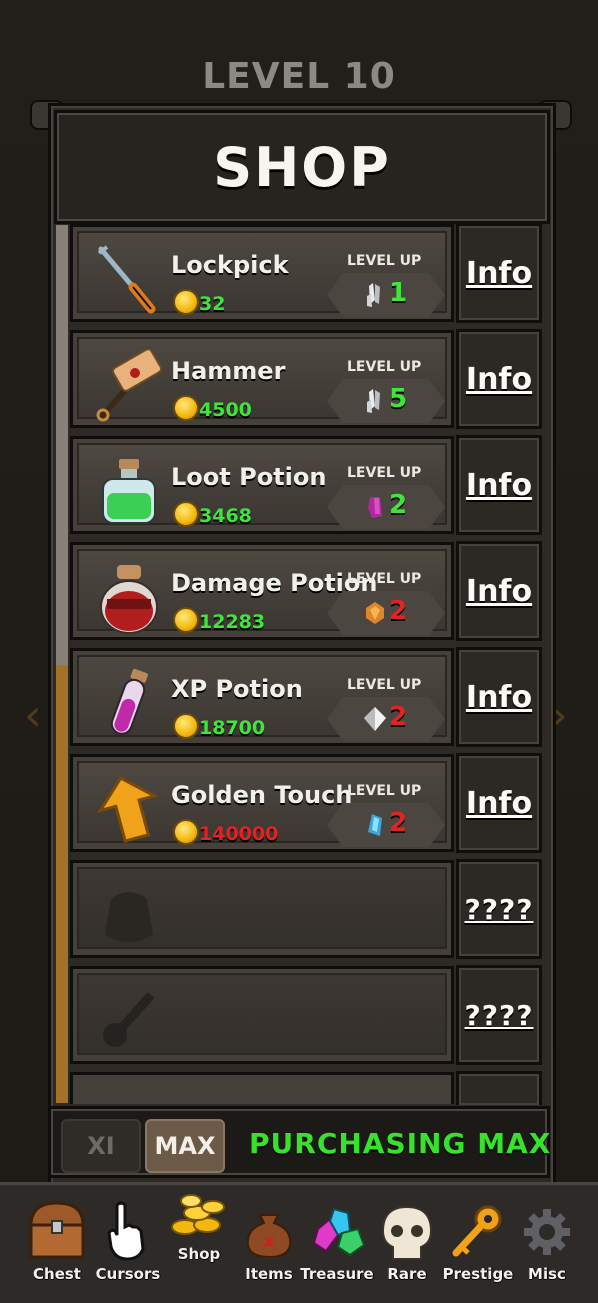 The image size is (598, 1303). I want to click on info-button-golden-touch: Info, so click(499, 803).